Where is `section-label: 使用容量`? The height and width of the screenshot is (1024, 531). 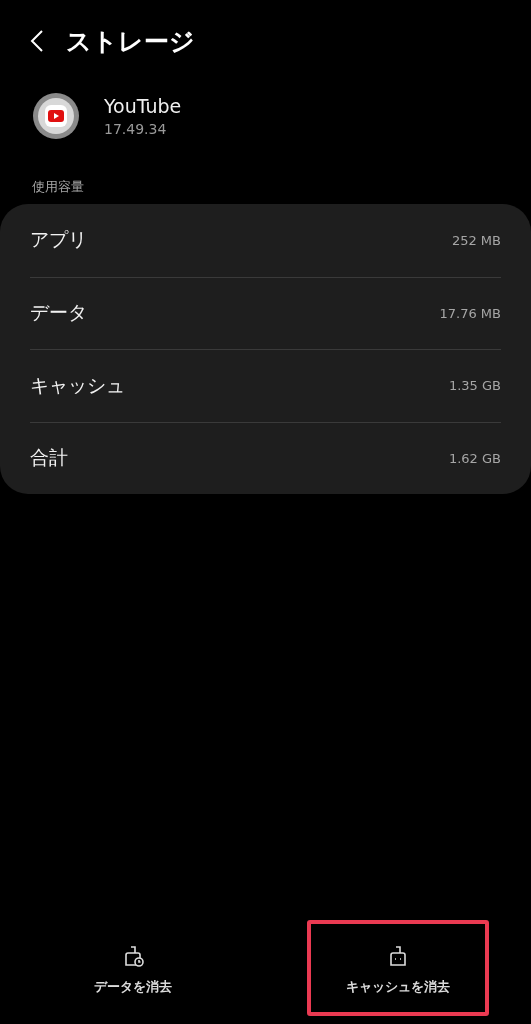
section-label: 使用容量 is located at coordinates (58, 187).